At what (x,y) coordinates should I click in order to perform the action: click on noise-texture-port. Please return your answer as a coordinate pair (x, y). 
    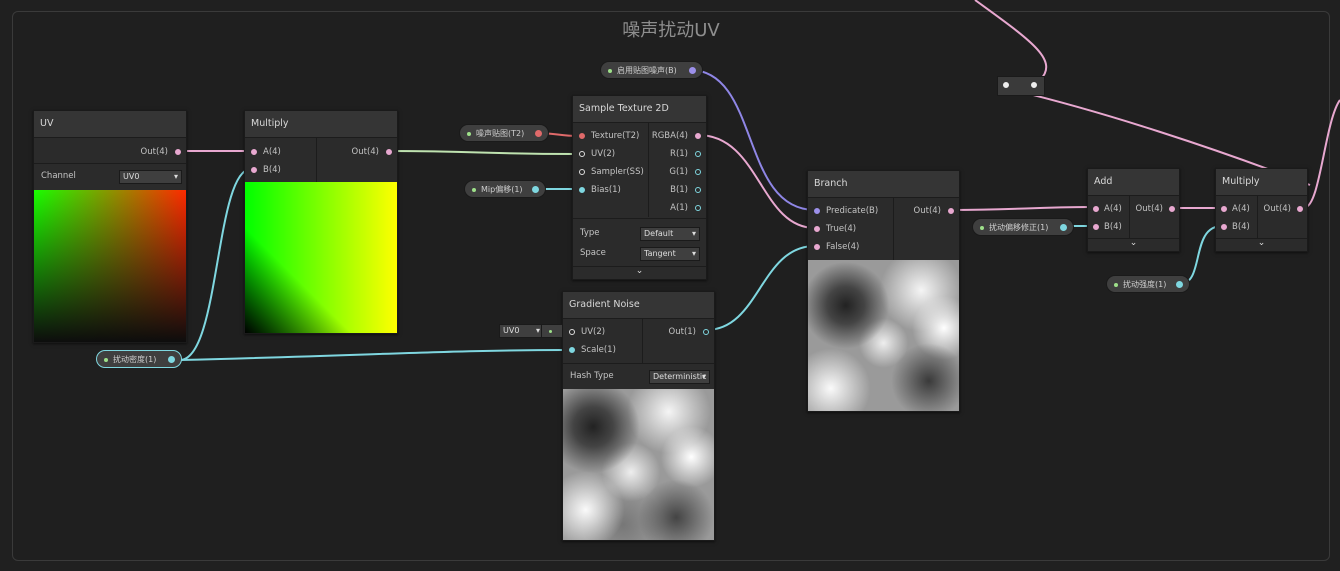
    Looking at the image, I should click on (538, 133).